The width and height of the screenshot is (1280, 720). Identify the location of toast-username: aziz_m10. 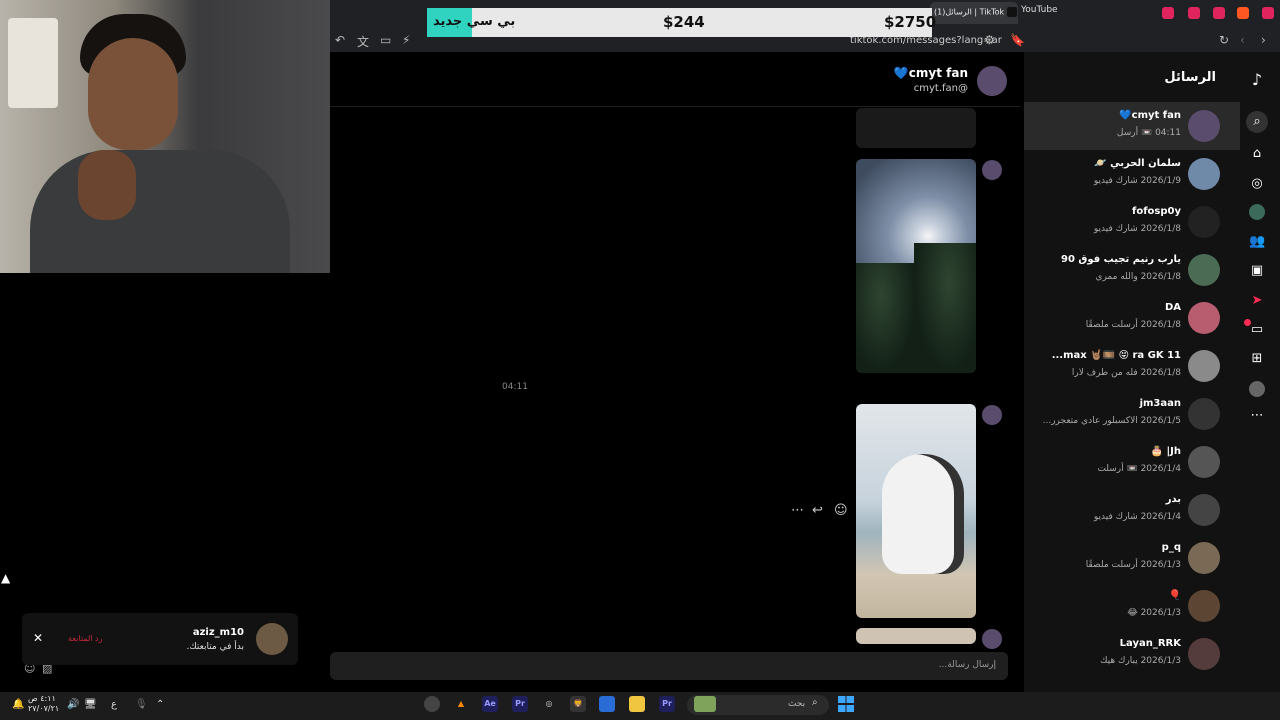
(218, 632).